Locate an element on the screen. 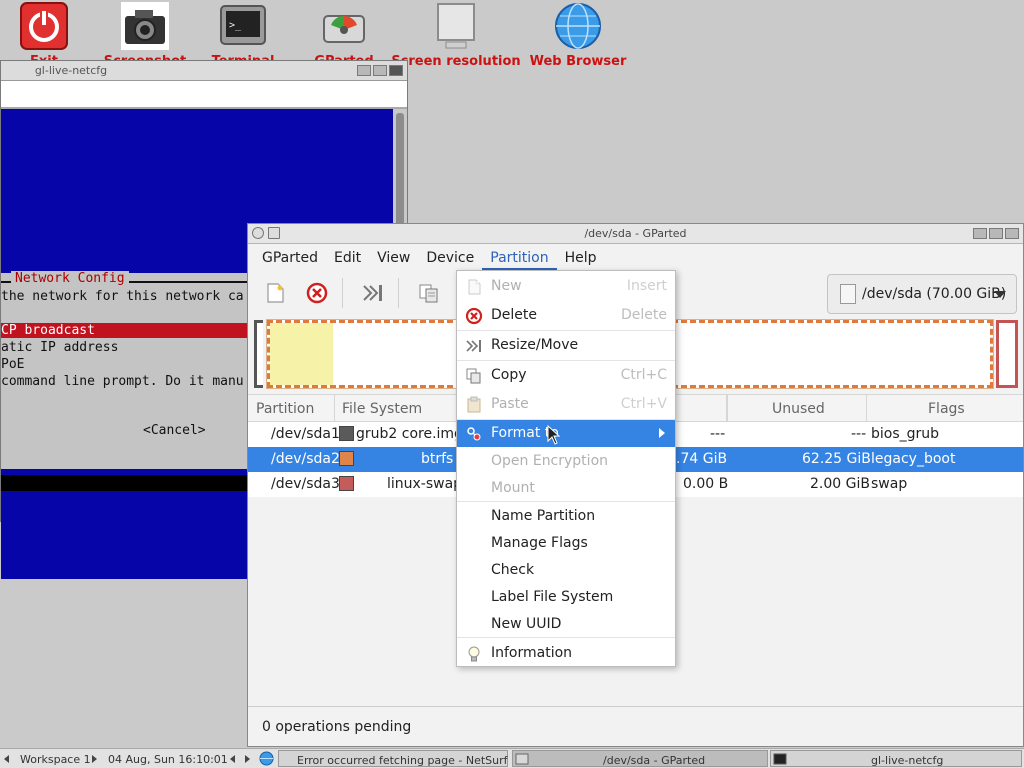  cell-file-system: grub2 core.img is located at coordinates (409, 434).